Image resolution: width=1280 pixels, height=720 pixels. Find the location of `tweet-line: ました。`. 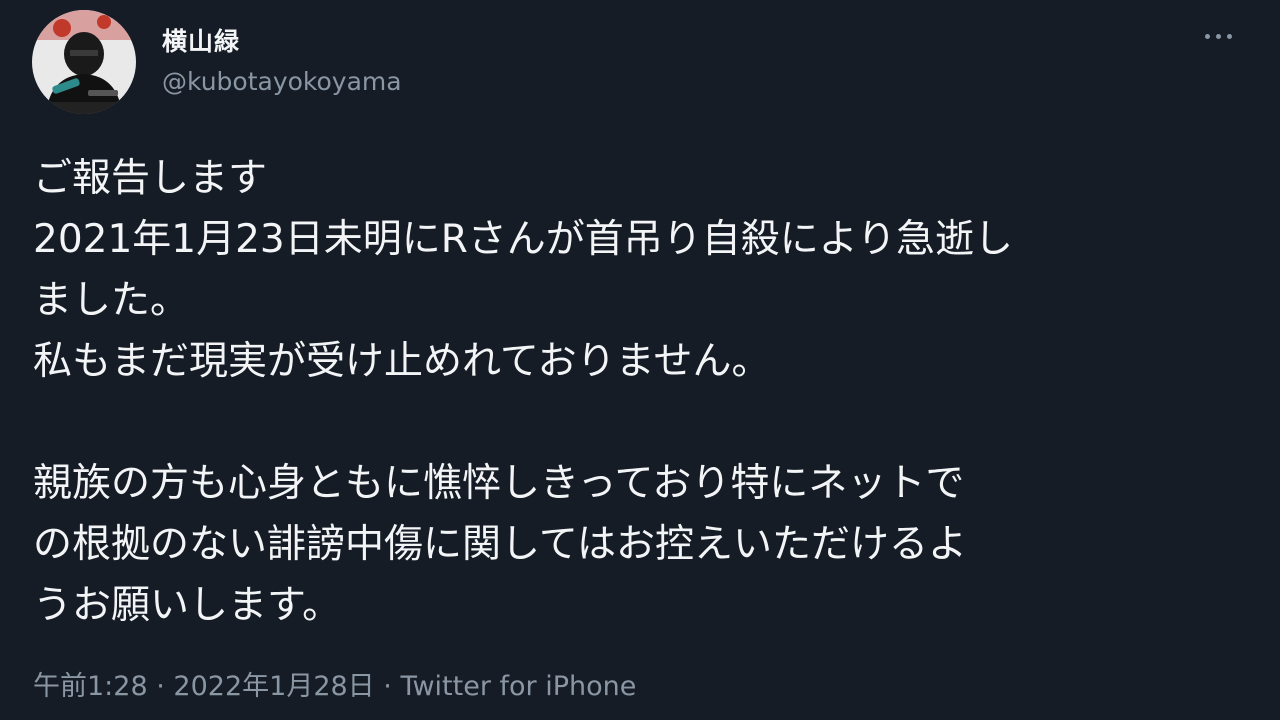

tweet-line: ました。 is located at coordinates (111, 300).